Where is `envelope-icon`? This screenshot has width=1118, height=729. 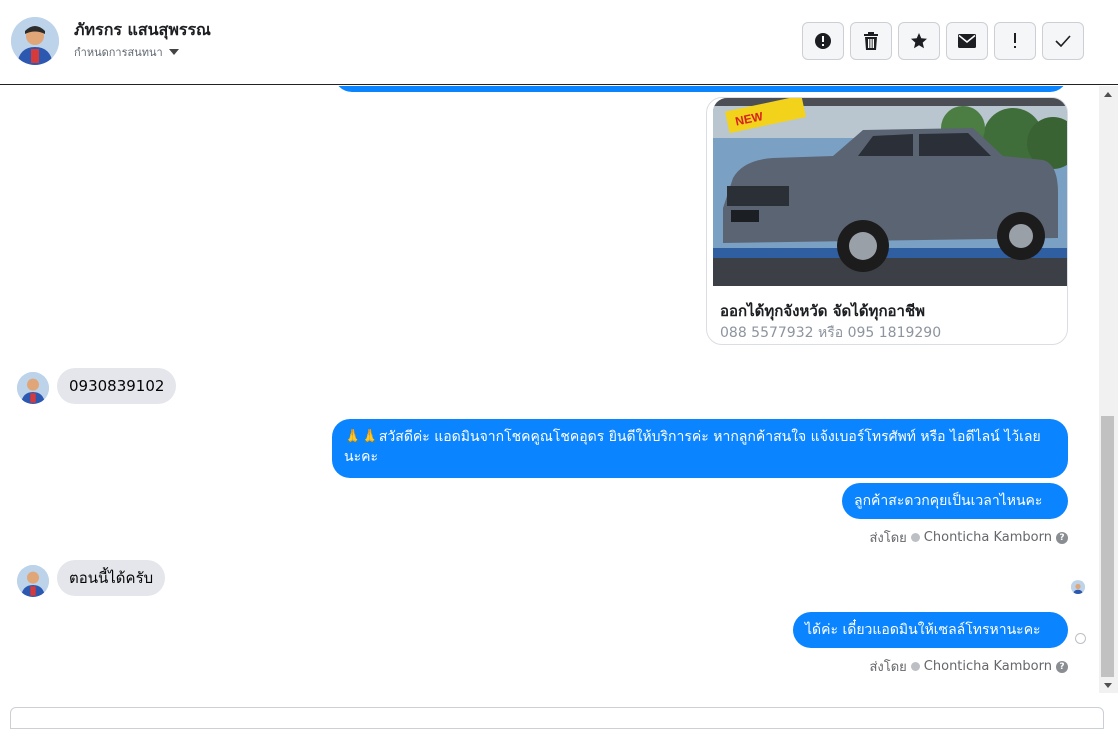 envelope-icon is located at coordinates (967, 41).